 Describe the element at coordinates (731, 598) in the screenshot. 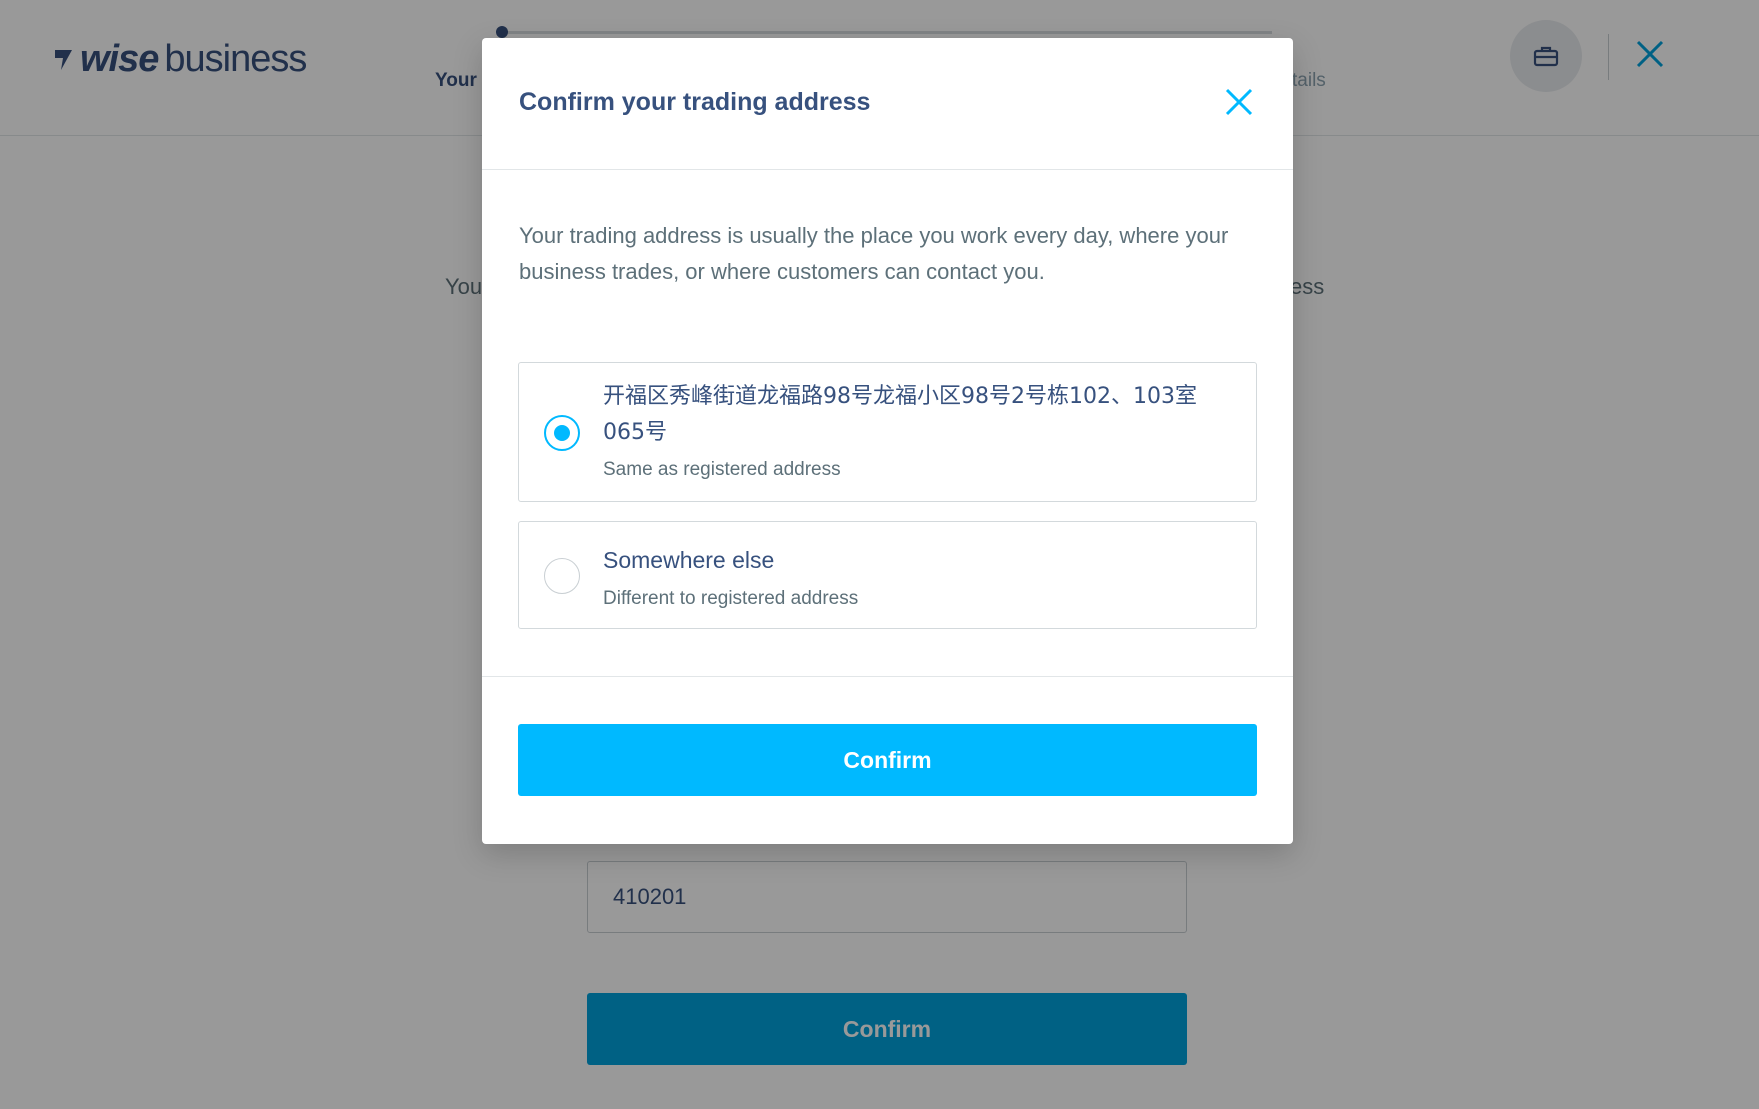

I see `option-somewhere-else-subtitle: Different to registered address` at that location.